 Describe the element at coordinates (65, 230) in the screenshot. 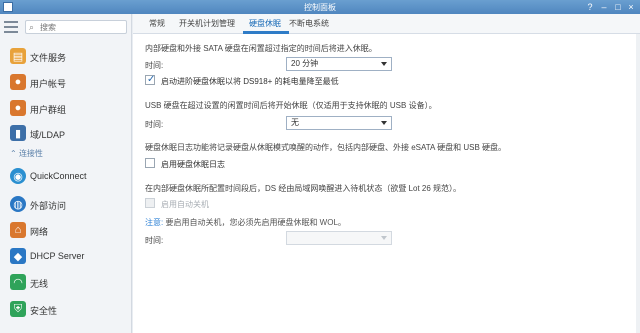

I see `sidebar-item-network: ⌂ 网络` at that location.